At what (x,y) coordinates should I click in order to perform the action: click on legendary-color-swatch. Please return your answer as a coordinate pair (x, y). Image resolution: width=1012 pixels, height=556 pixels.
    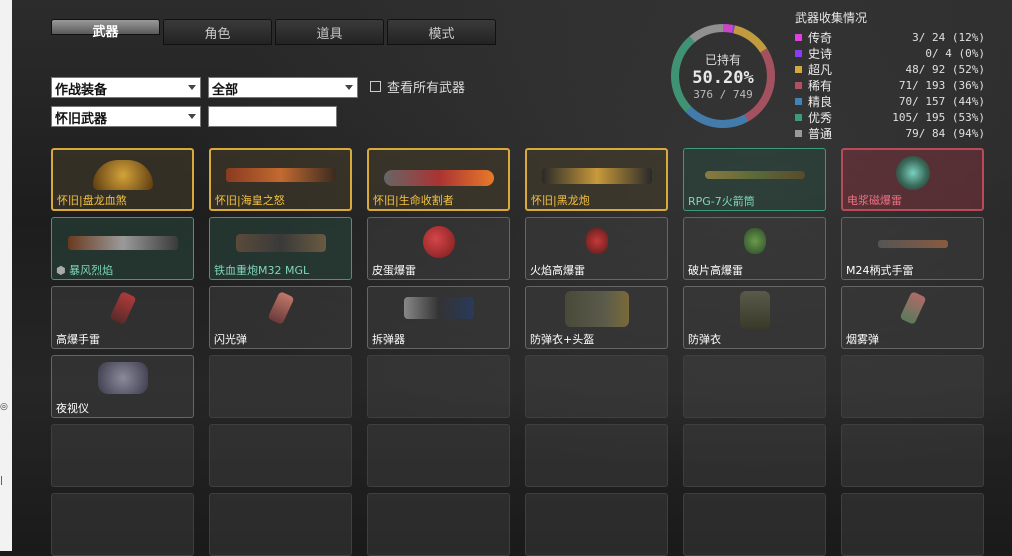
    Looking at the image, I should click on (798, 37).